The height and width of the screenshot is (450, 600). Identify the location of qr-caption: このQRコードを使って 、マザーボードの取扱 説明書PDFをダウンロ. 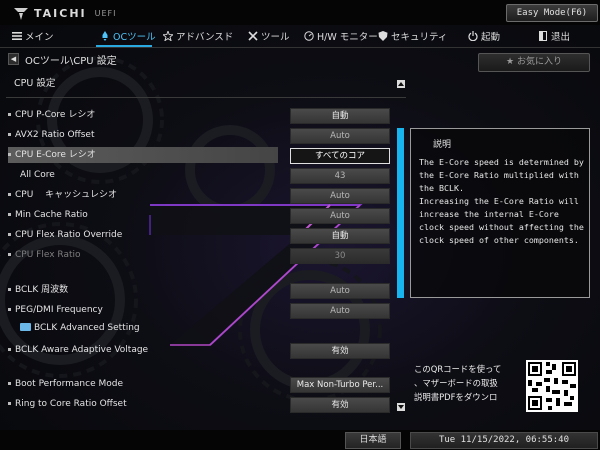
(458, 383).